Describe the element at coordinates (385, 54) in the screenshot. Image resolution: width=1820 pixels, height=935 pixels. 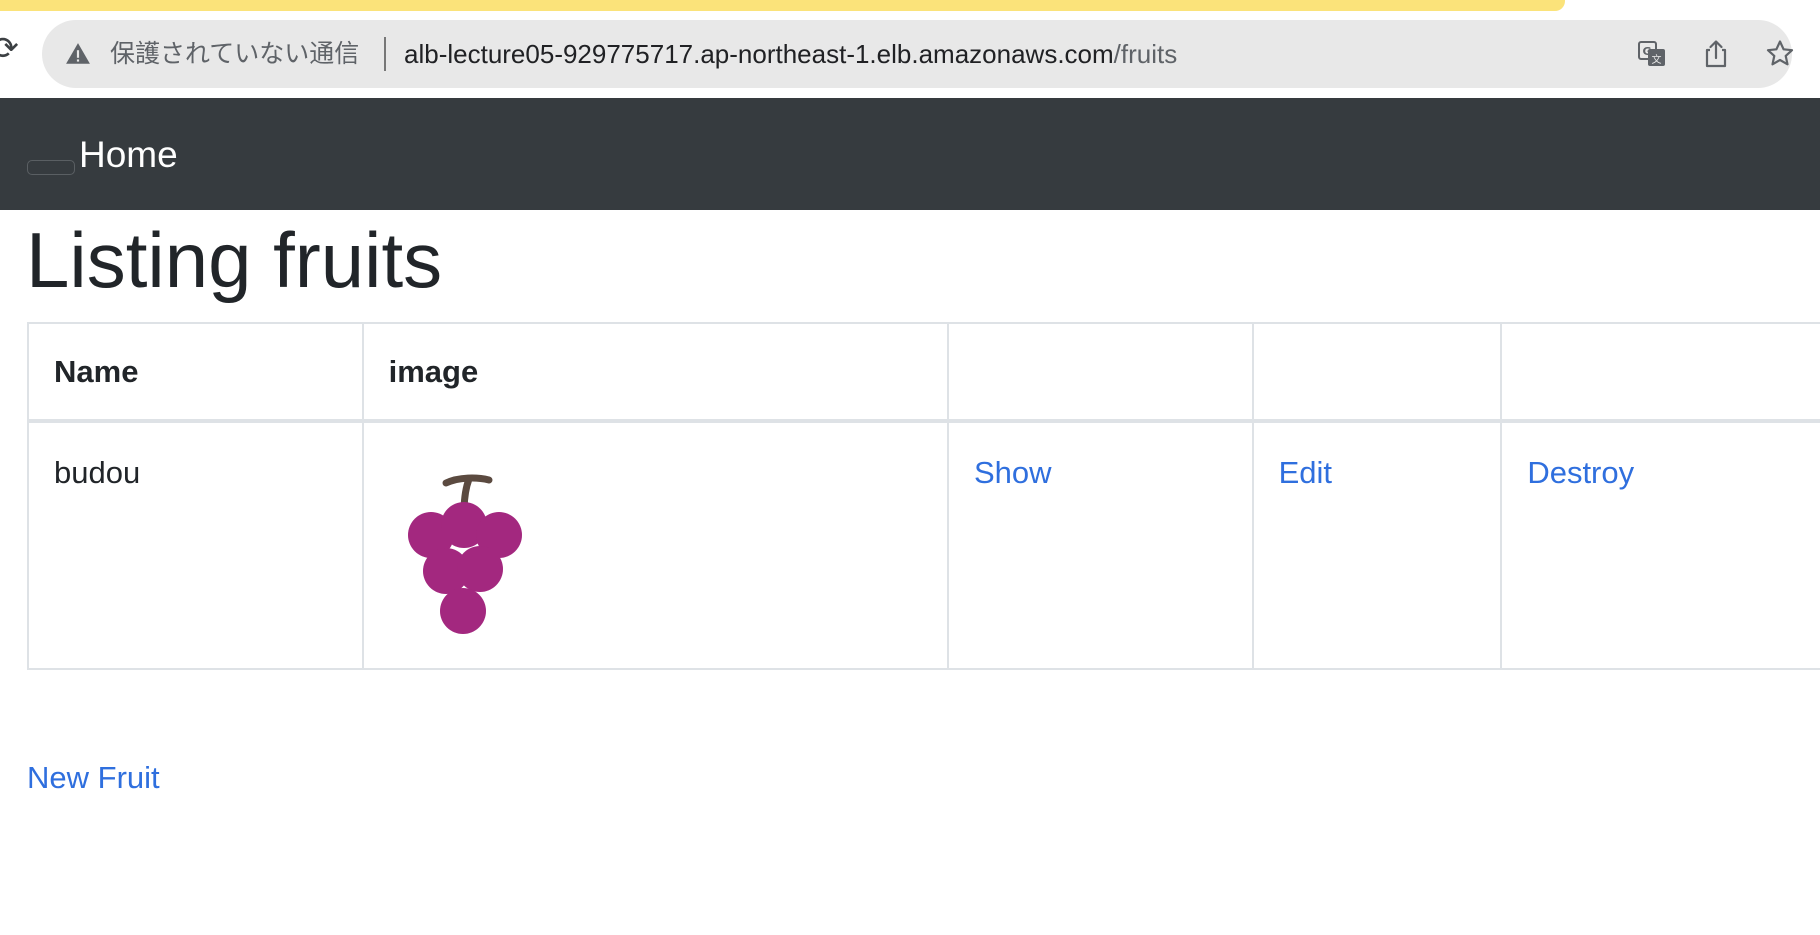
I see `address-bar-divider` at that location.